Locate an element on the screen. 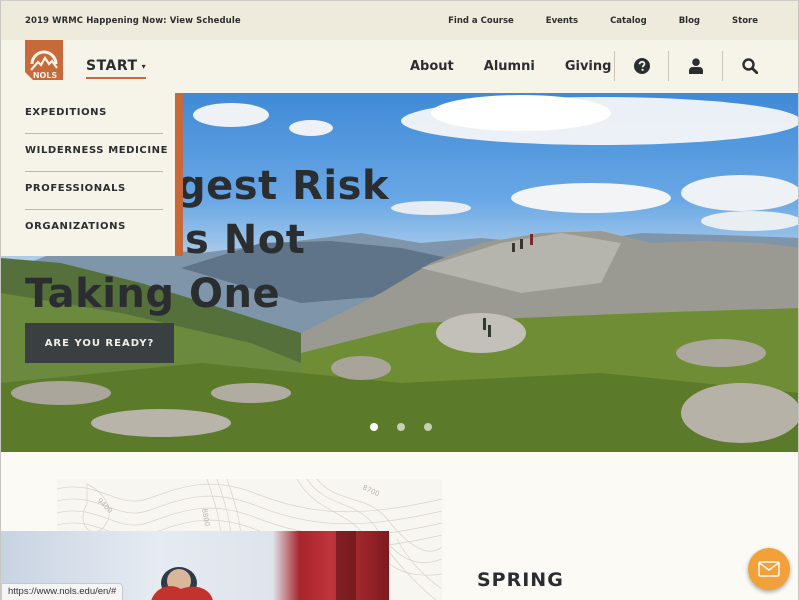 Image resolution: width=799 pixels, height=600 pixels. help-icon is located at coordinates (641, 66).